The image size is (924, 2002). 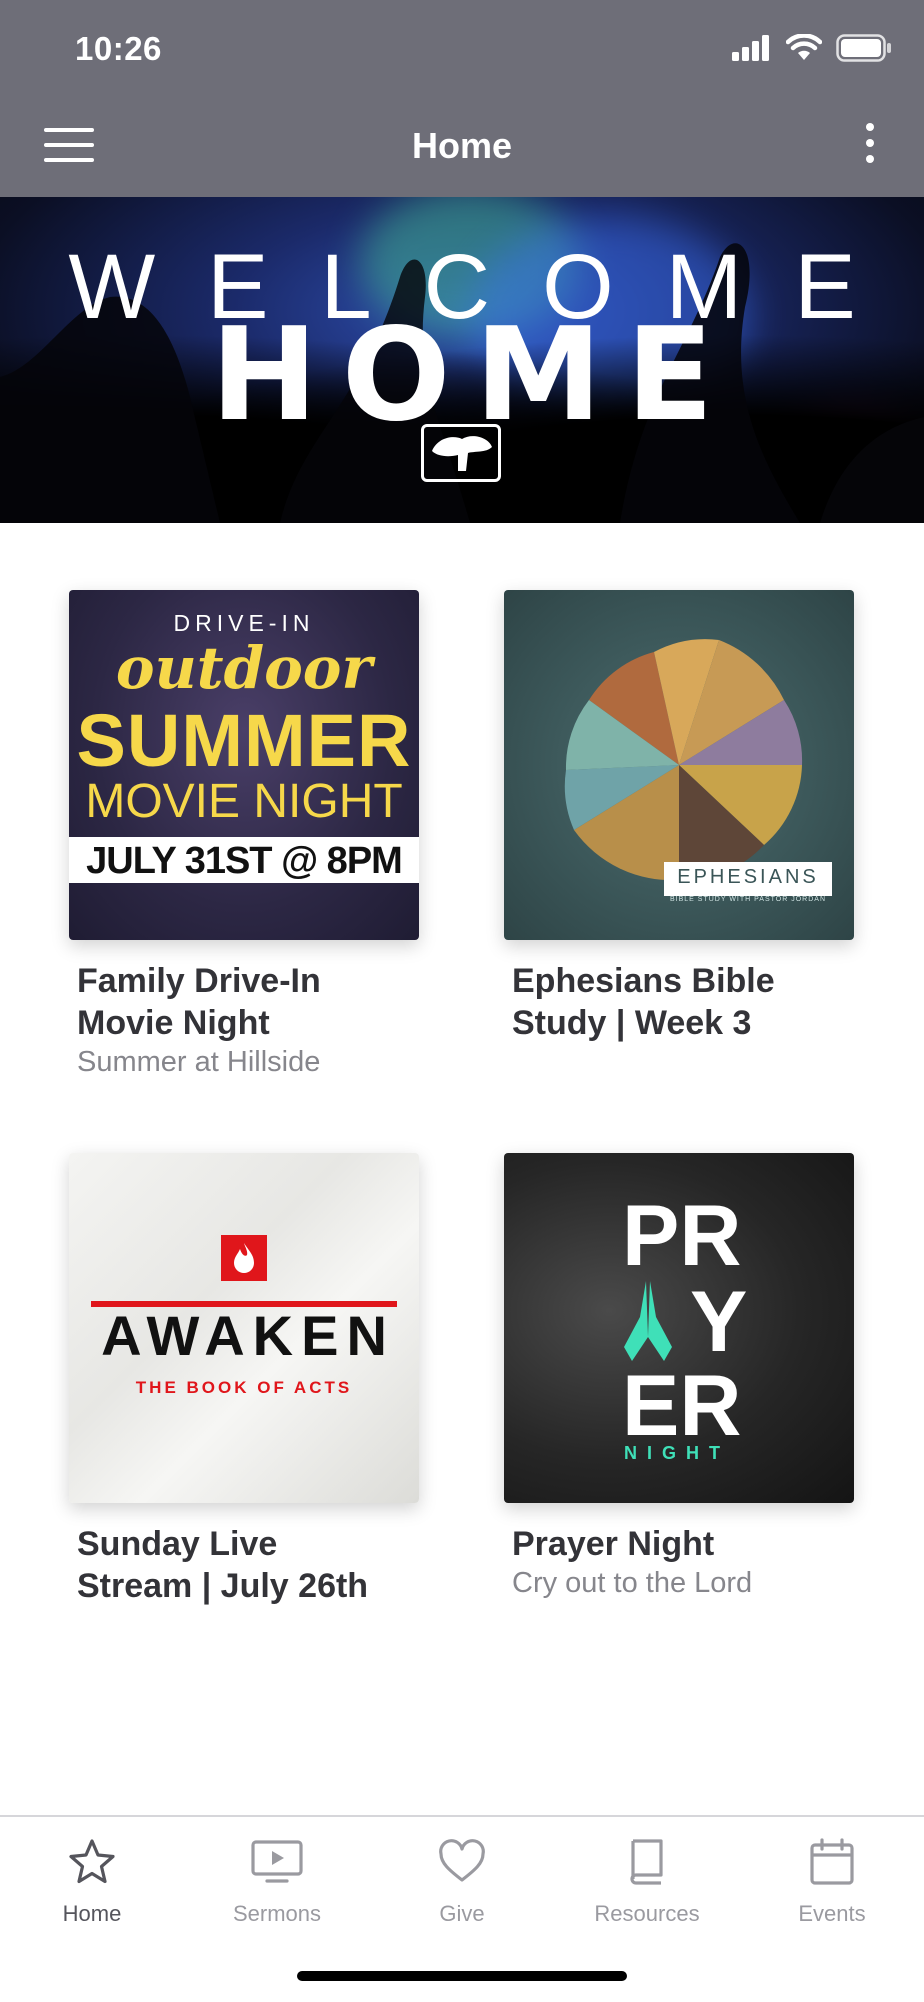 I want to click on tab-events: Events, so click(x=832, y=1882).